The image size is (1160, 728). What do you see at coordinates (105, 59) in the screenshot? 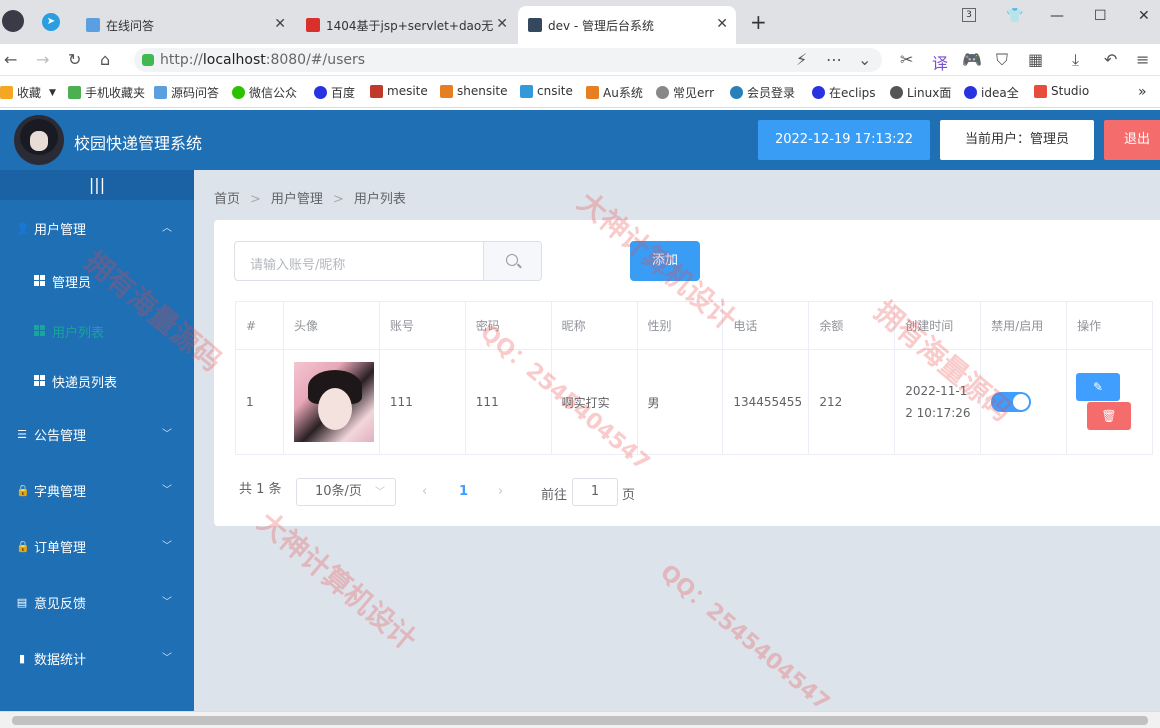
I see `home-icon: ⌂` at bounding box center [105, 59].